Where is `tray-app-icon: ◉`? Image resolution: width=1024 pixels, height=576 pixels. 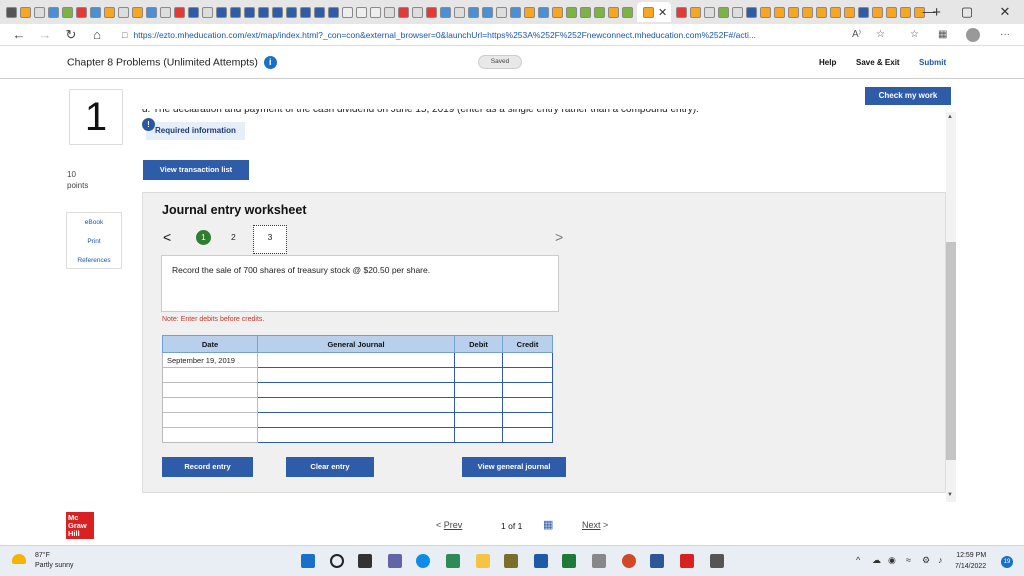
tray-app-icon: ◉ is located at coordinates (892, 560).